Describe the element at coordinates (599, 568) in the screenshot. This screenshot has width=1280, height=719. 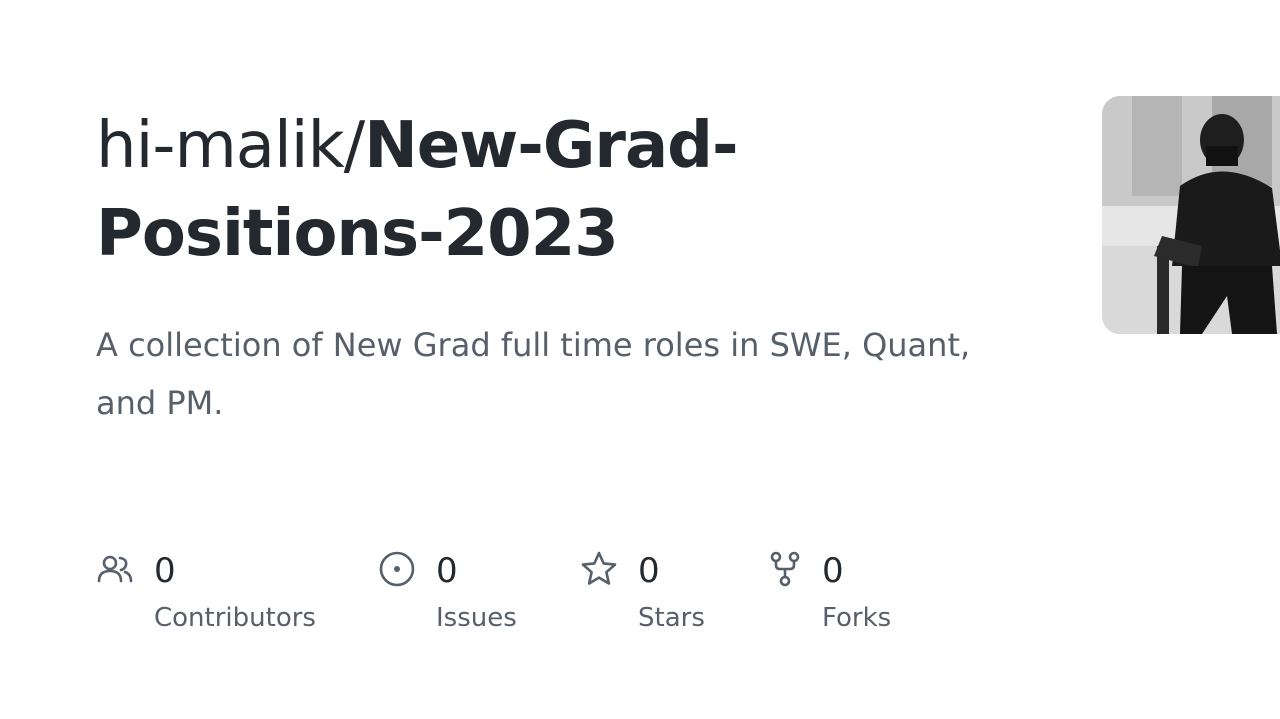
I see `star-icon` at that location.